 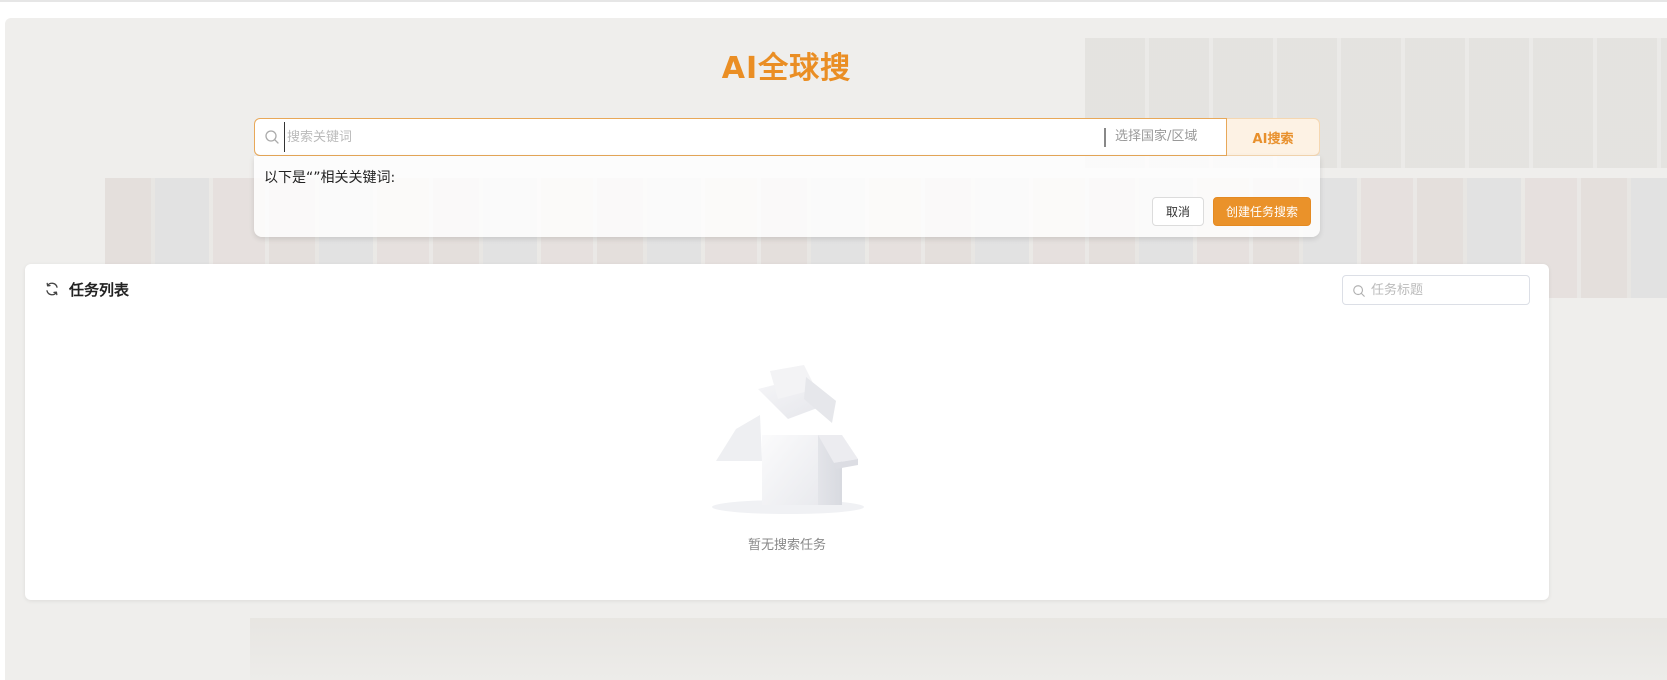 I want to click on create-task-search-button: 创建任务搜索, so click(x=1262, y=211).